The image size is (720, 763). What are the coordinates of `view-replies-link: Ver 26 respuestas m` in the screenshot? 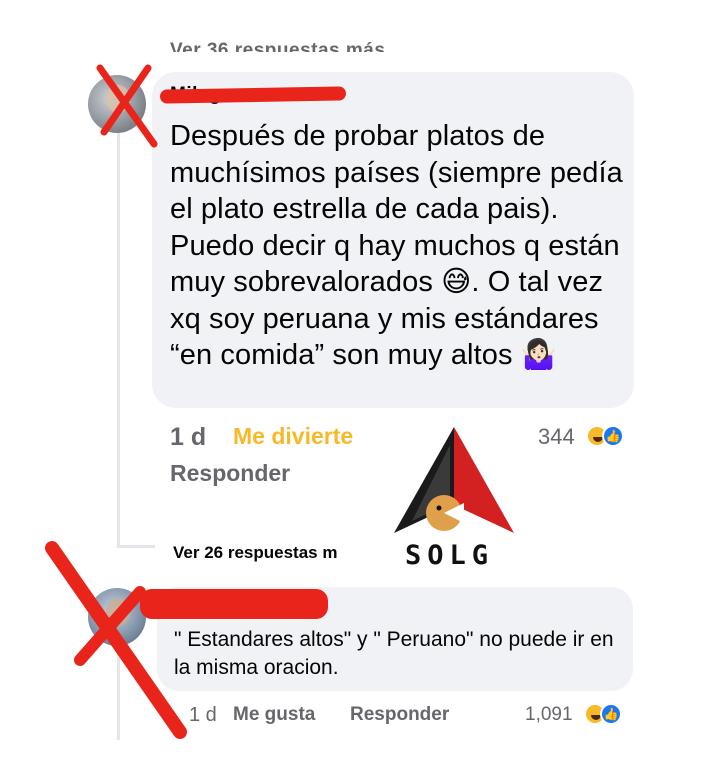 It's located at (255, 553).